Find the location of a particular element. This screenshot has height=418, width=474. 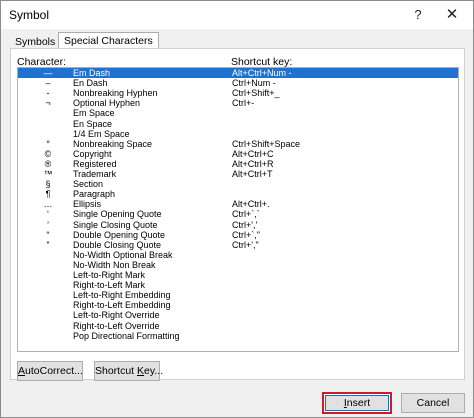

list-item: “ Double Opening Quote Ctrl+`," is located at coordinates (238, 235).